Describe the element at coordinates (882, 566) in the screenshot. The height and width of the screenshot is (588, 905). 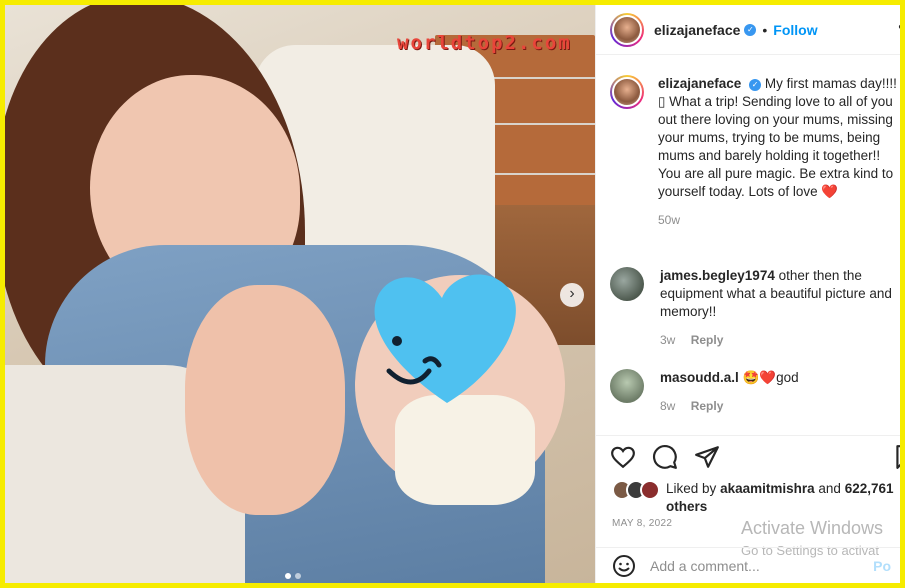
I see `post-button: Po` at that location.